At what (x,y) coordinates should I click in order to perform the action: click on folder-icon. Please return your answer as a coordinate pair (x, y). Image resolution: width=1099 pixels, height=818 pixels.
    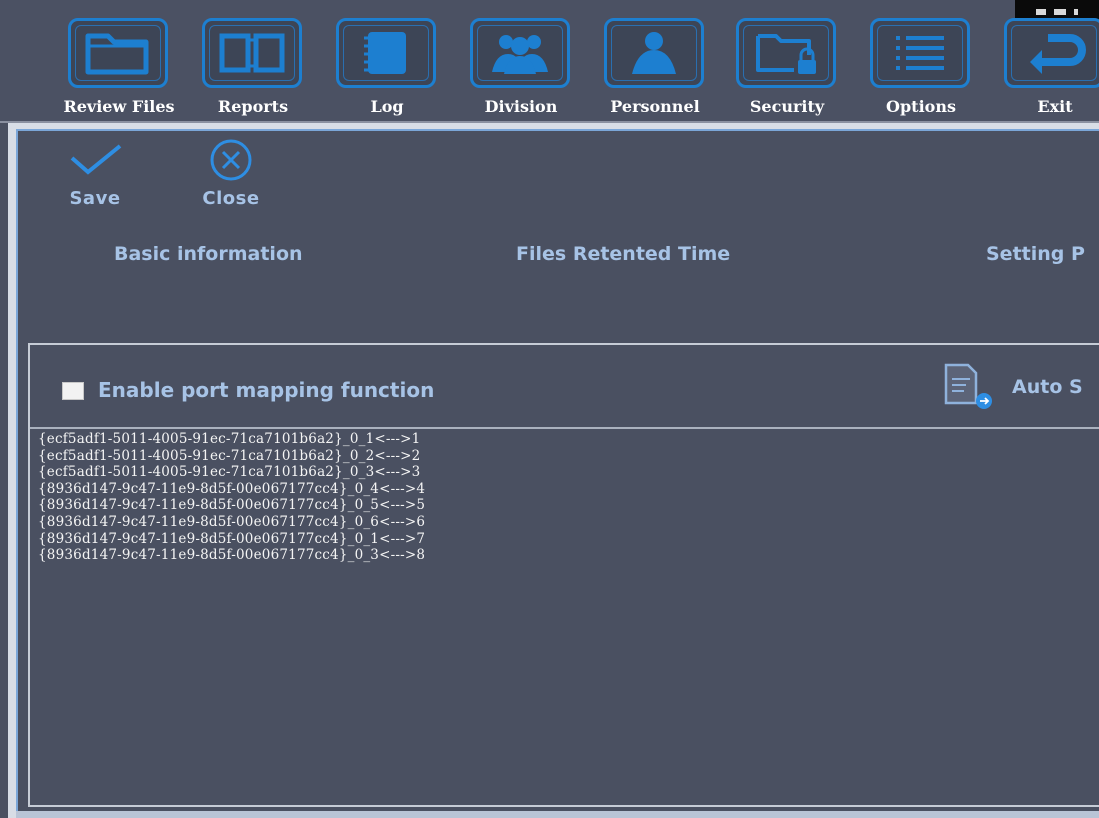
    Looking at the image, I should click on (118, 53).